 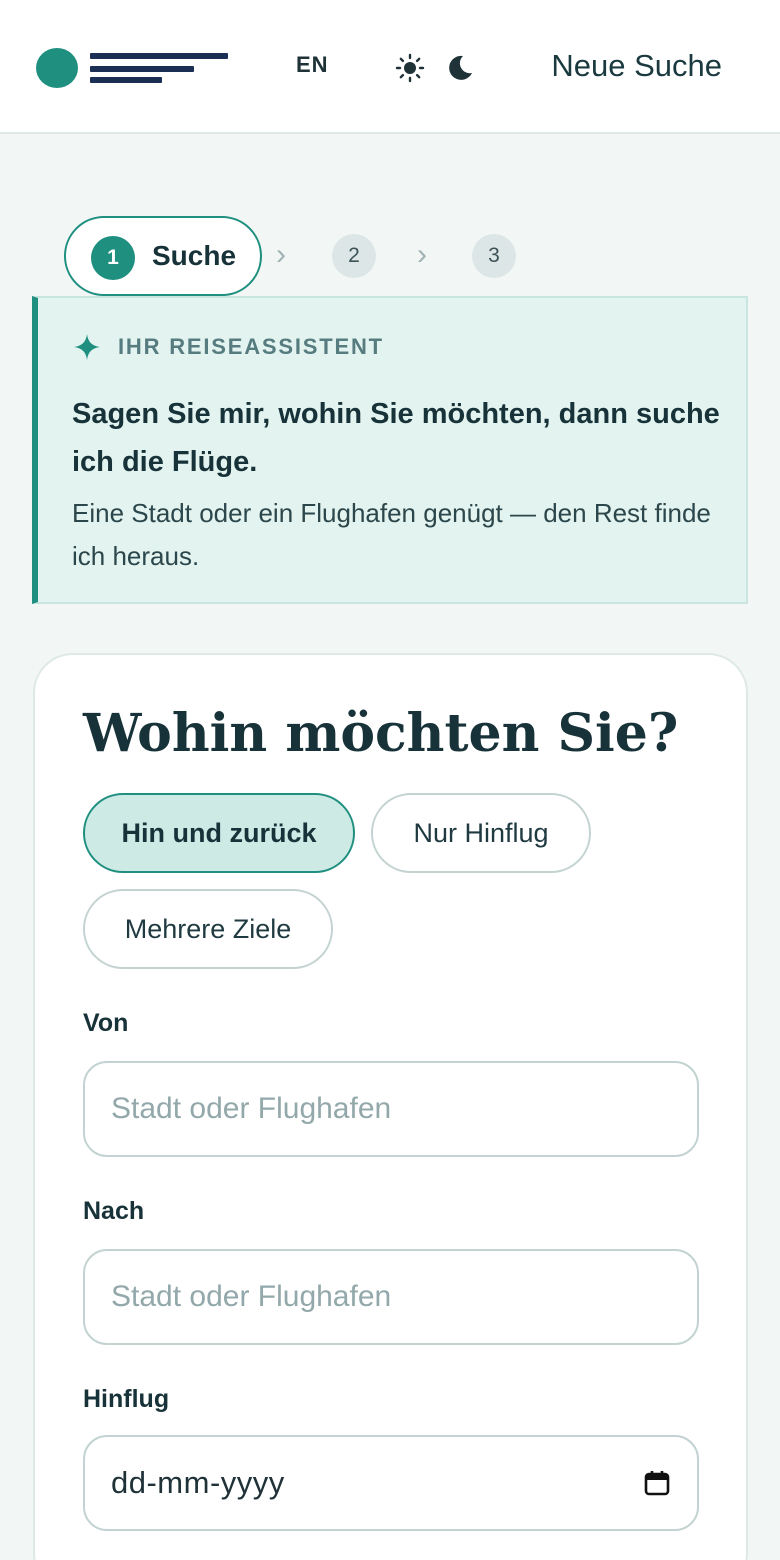 What do you see at coordinates (106, 1023) in the screenshot?
I see `from-label: Von` at bounding box center [106, 1023].